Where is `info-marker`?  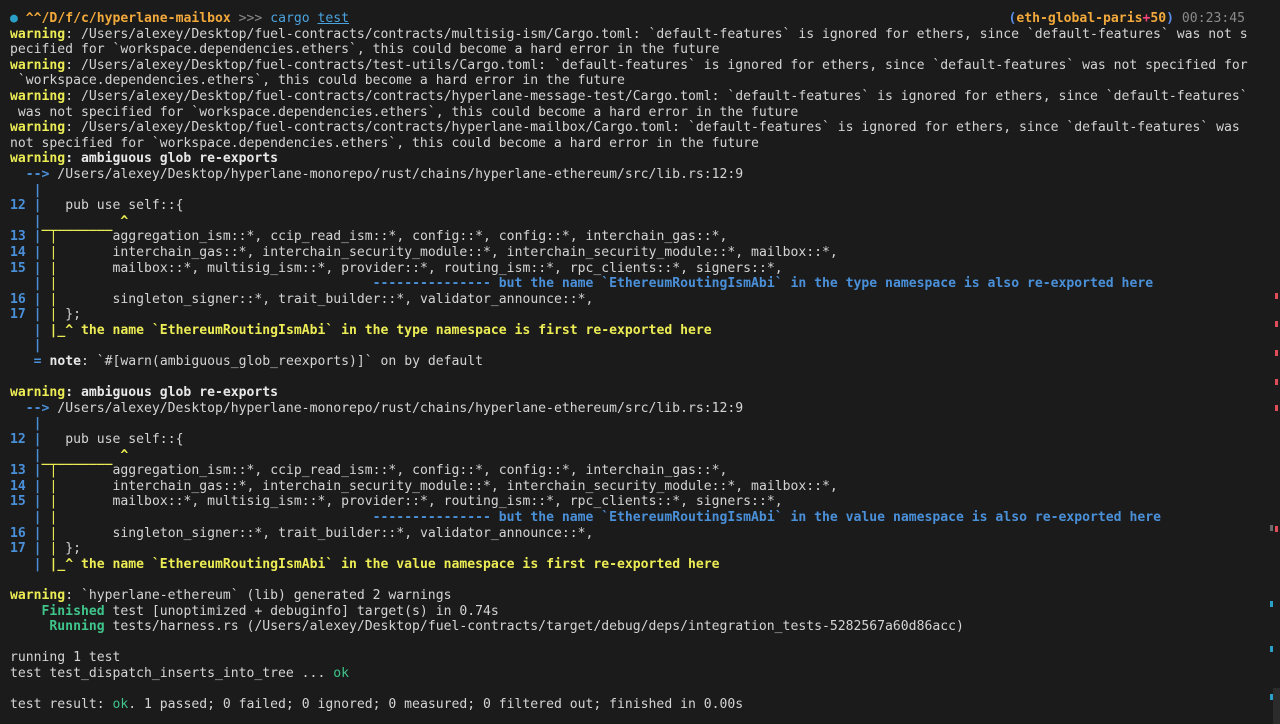 info-marker is located at coordinates (1271, 604).